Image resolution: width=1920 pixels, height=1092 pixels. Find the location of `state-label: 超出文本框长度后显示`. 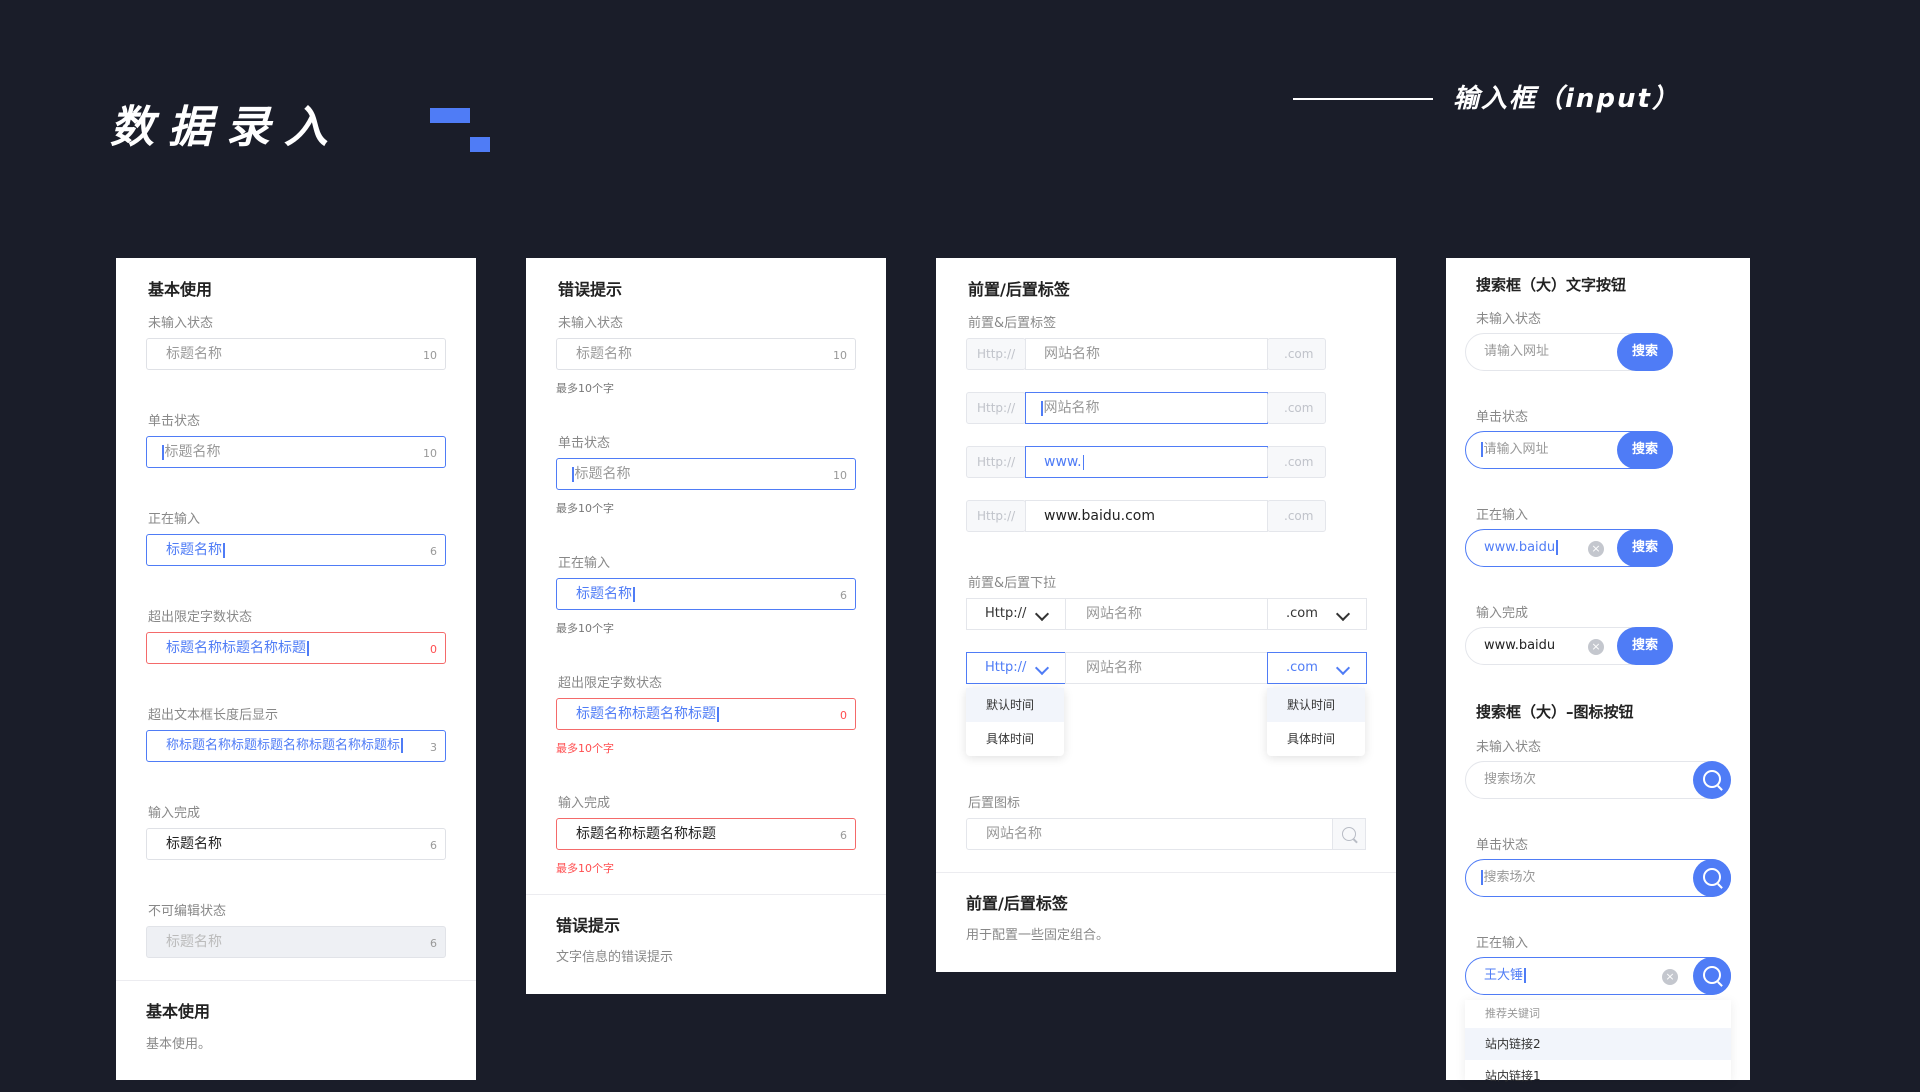

state-label: 超出文本框长度后显示 is located at coordinates (213, 715).